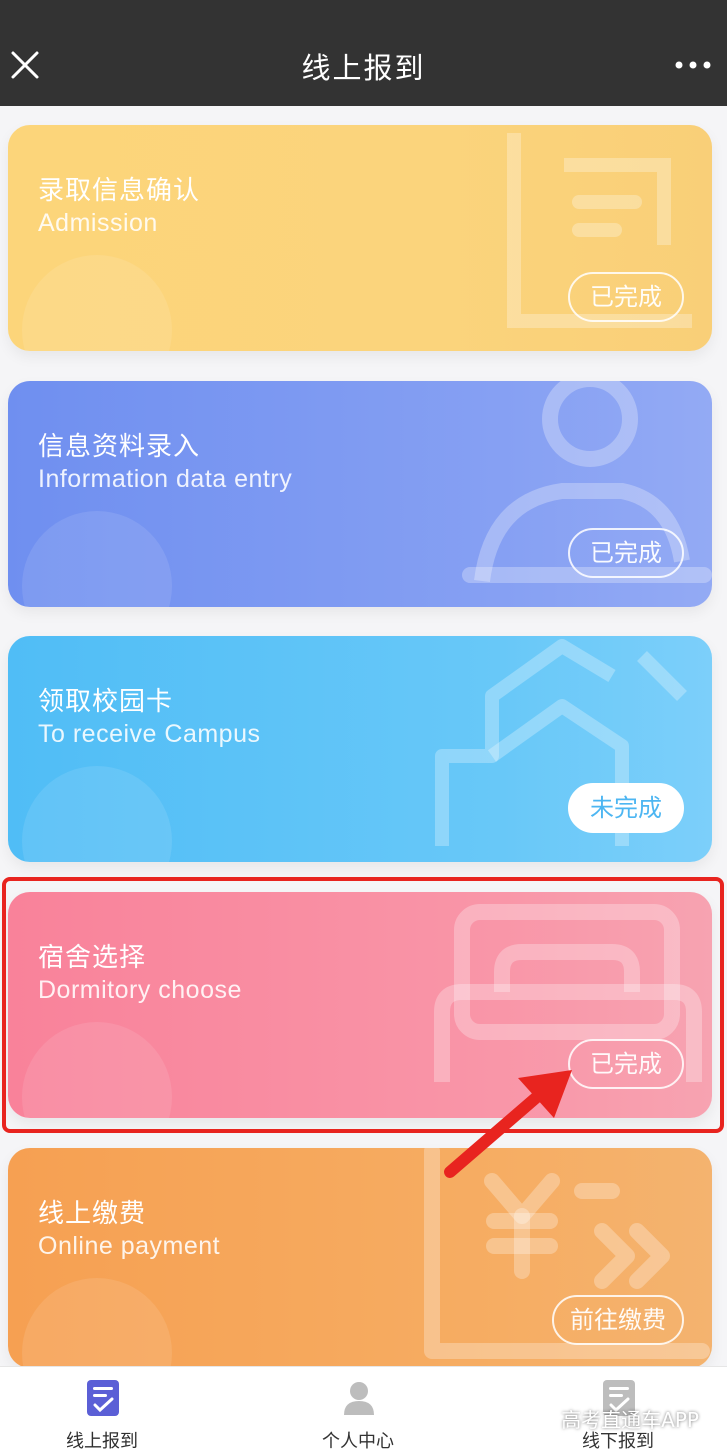 This screenshot has width=727, height=1455. I want to click on tab-label: 线上报到, so click(102, 1441).